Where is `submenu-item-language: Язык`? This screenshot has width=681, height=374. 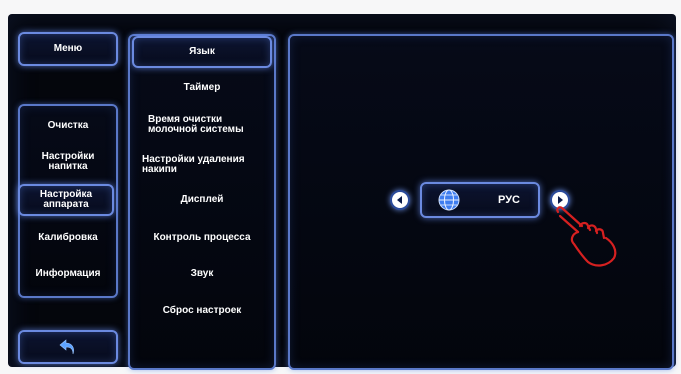 submenu-item-language: Язык is located at coordinates (202, 52).